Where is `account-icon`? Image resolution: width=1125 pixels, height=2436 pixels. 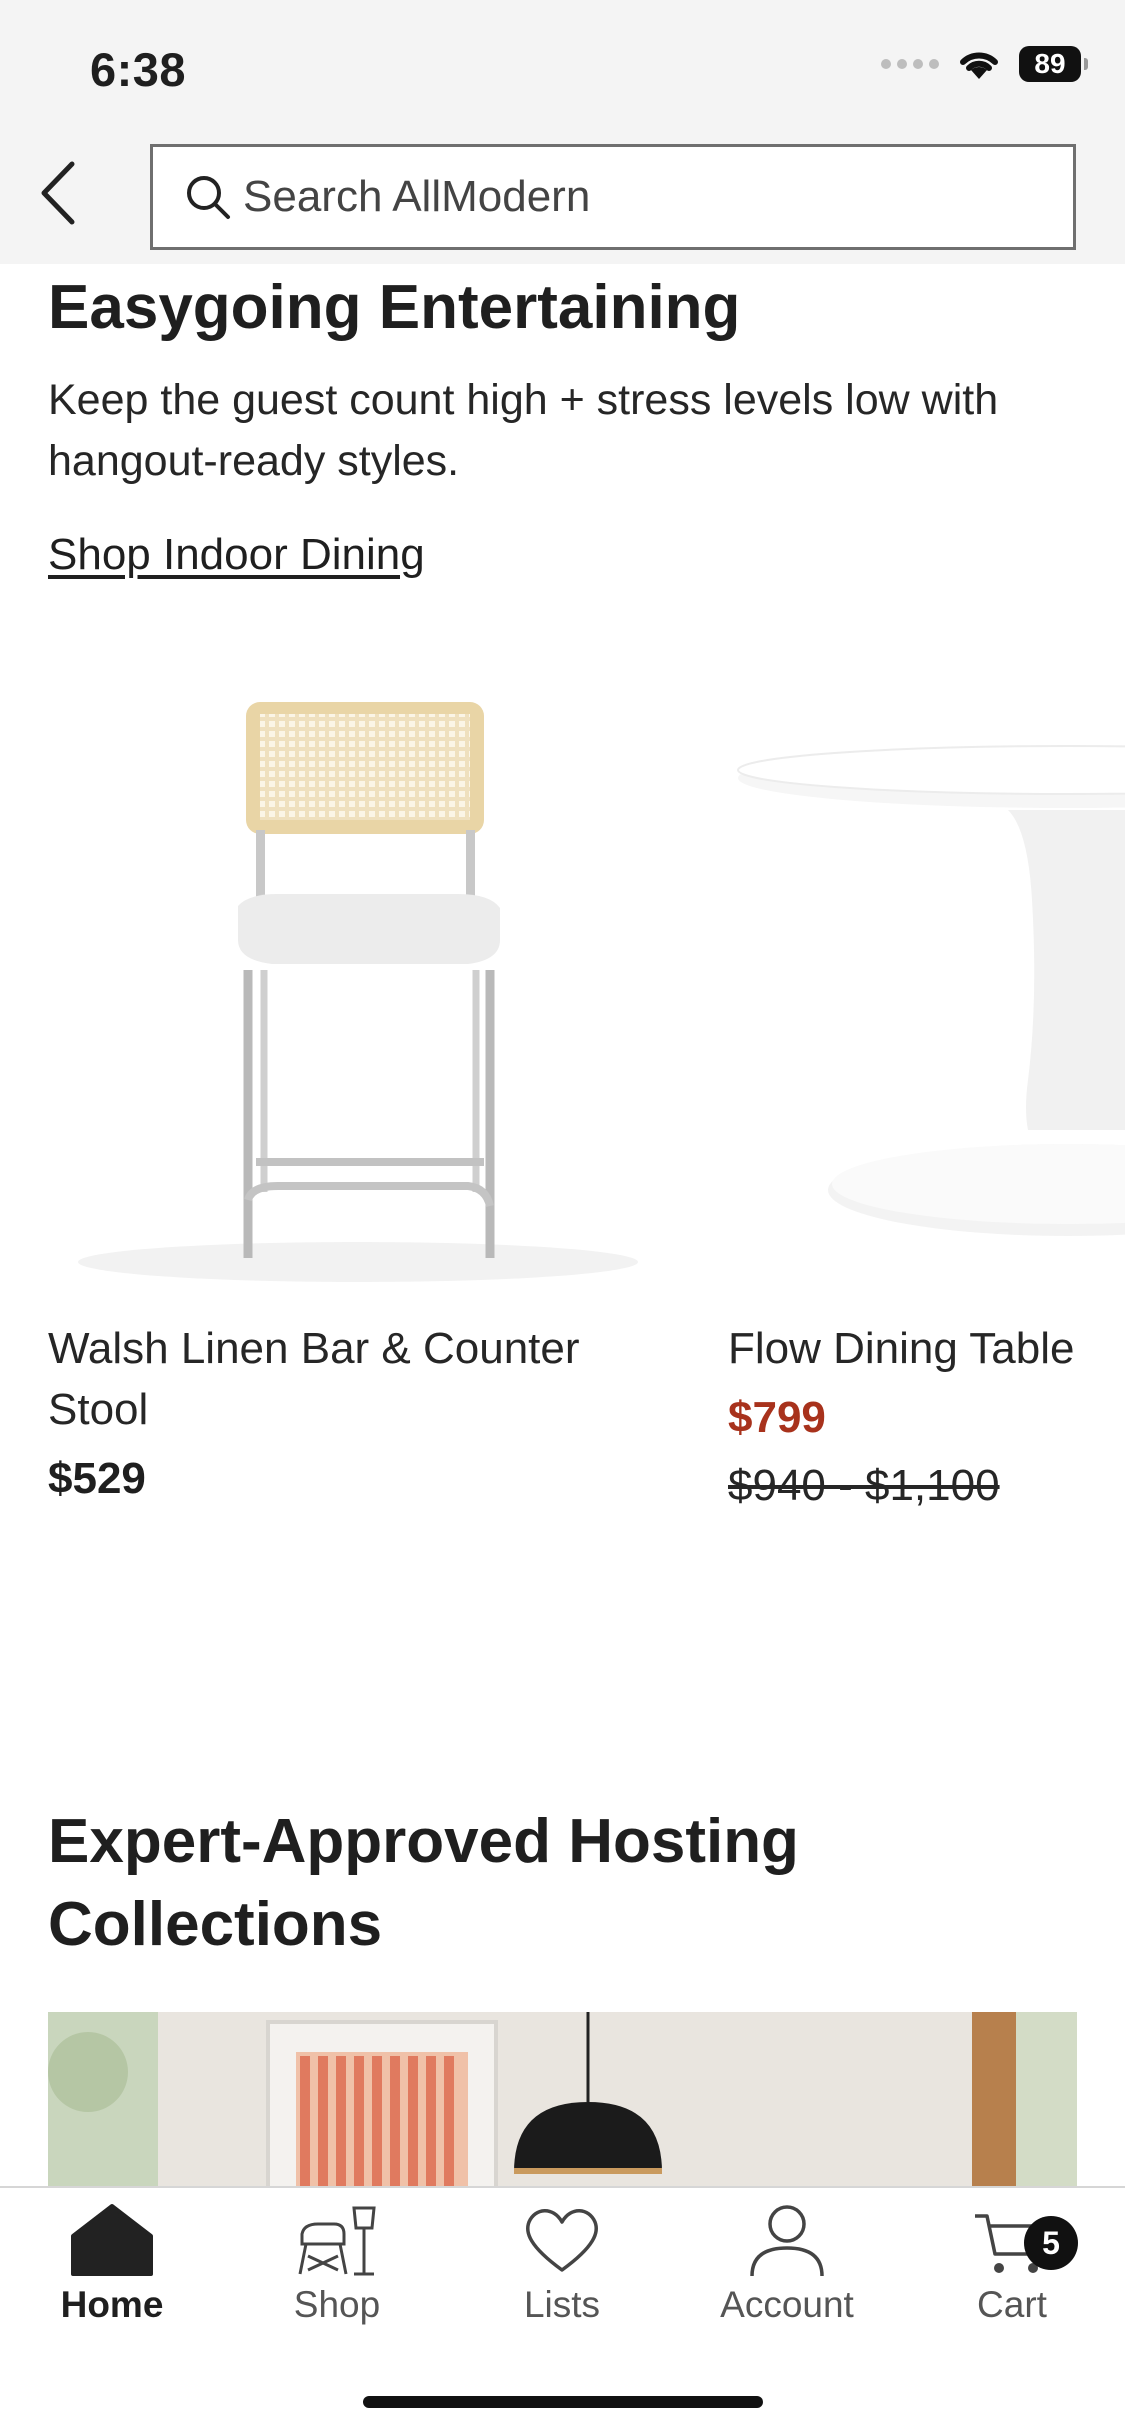
account-icon is located at coordinates (787, 2241).